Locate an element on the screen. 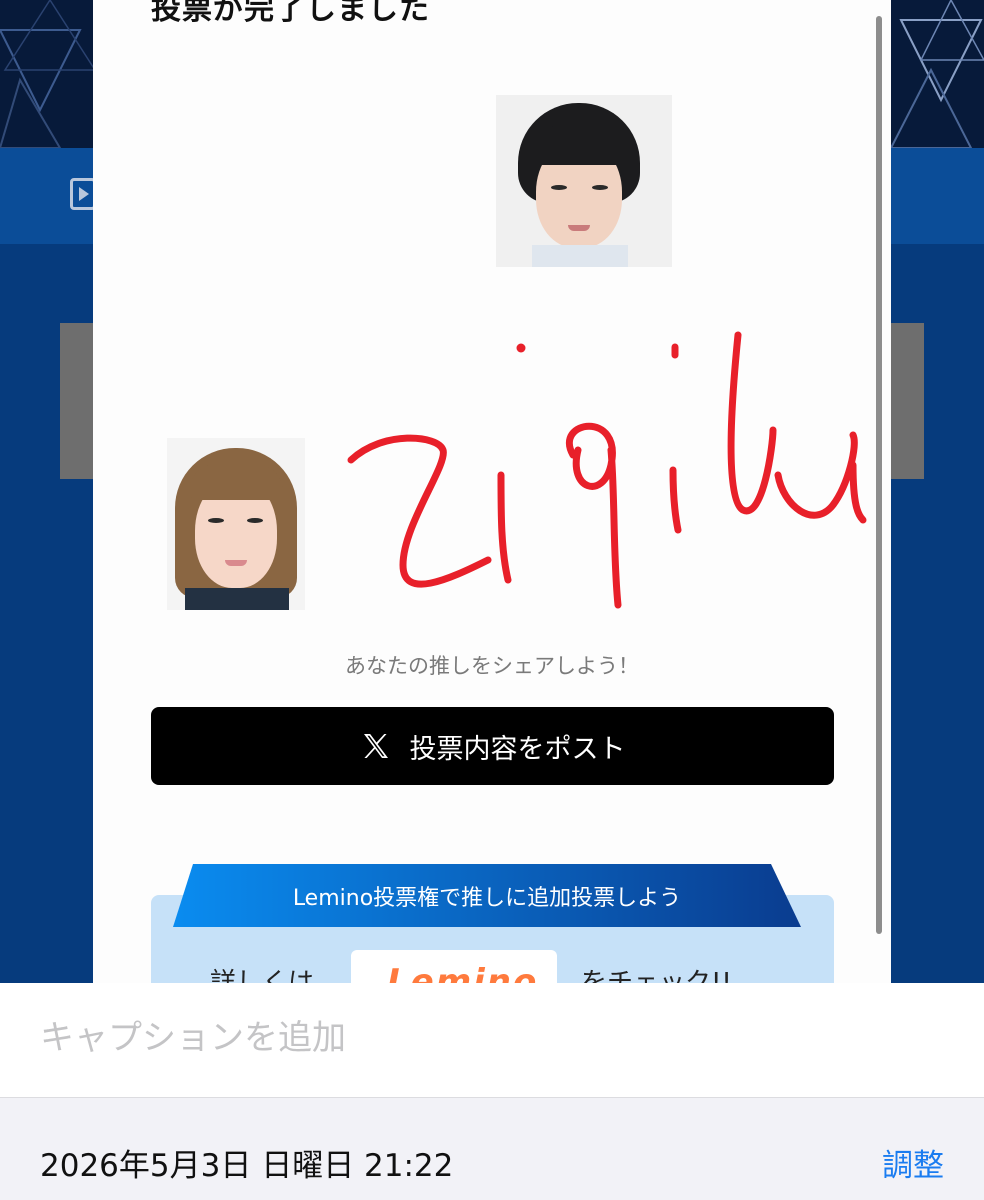 The width and height of the screenshot is (984, 1200). post-vote-button: 投票内容をポスト is located at coordinates (492, 746).